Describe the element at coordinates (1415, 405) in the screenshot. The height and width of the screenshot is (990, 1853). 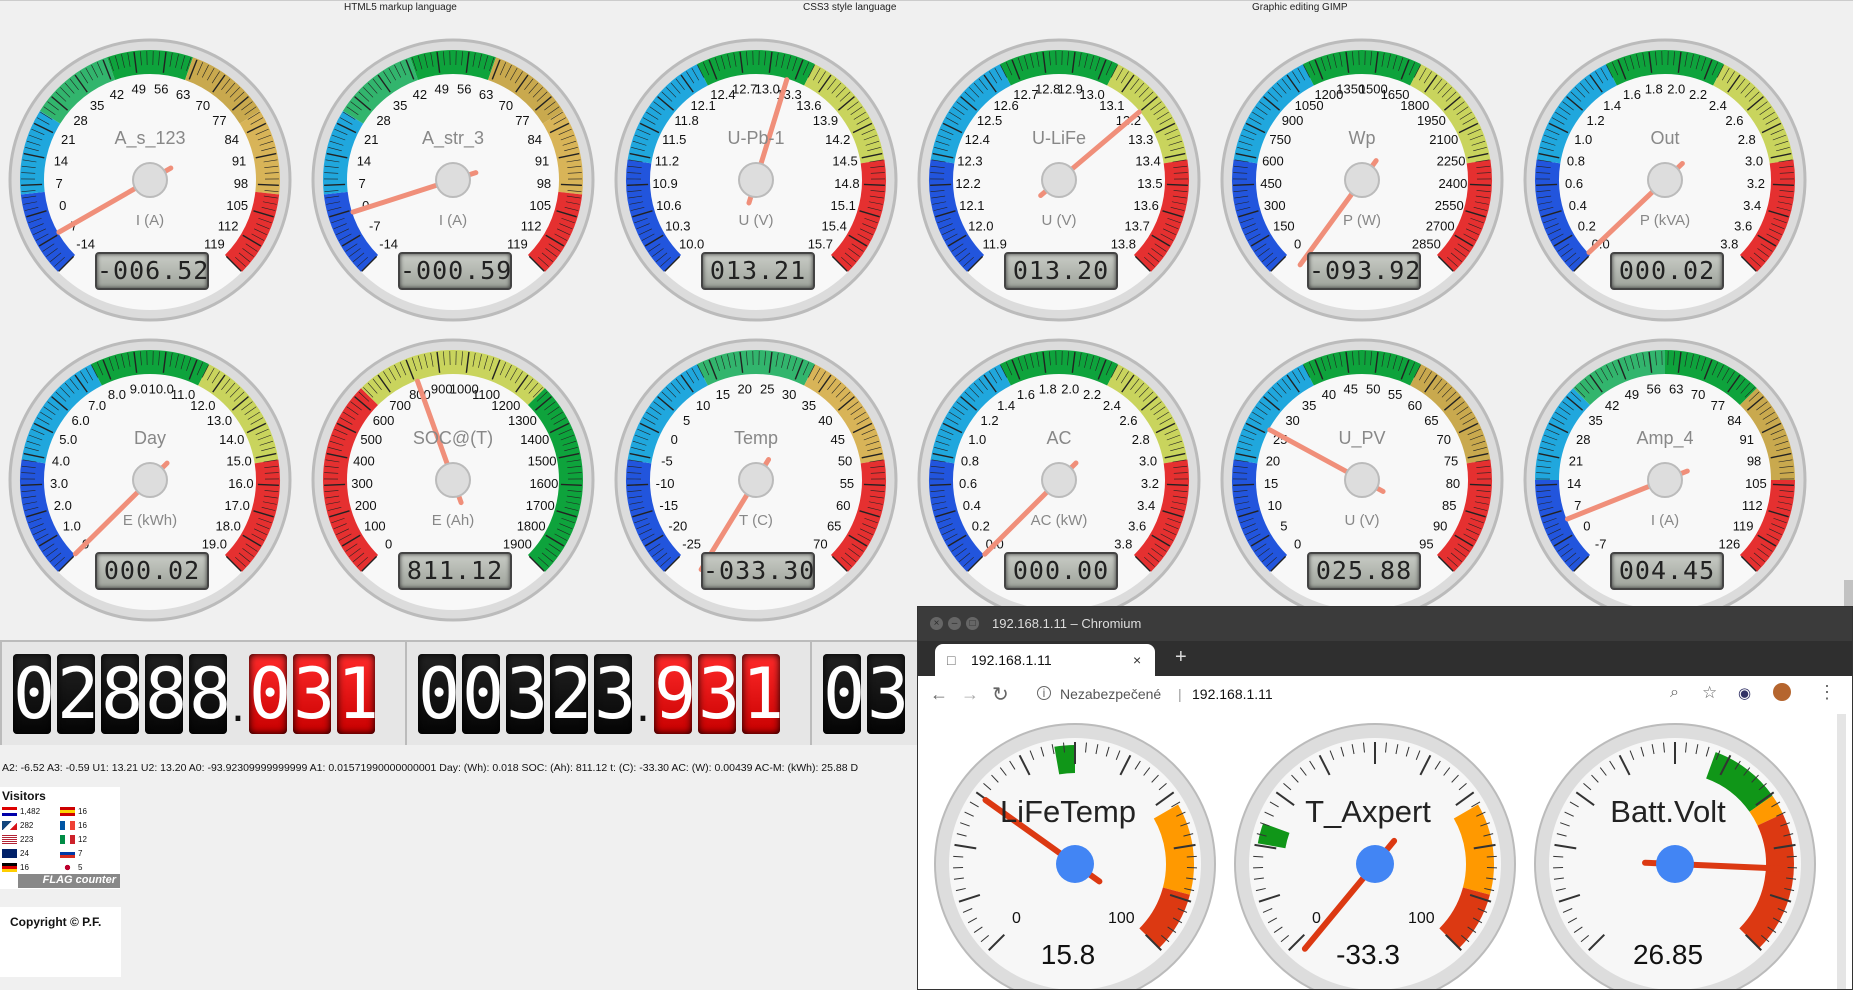
I see `gauge-tick-label: 60` at that location.